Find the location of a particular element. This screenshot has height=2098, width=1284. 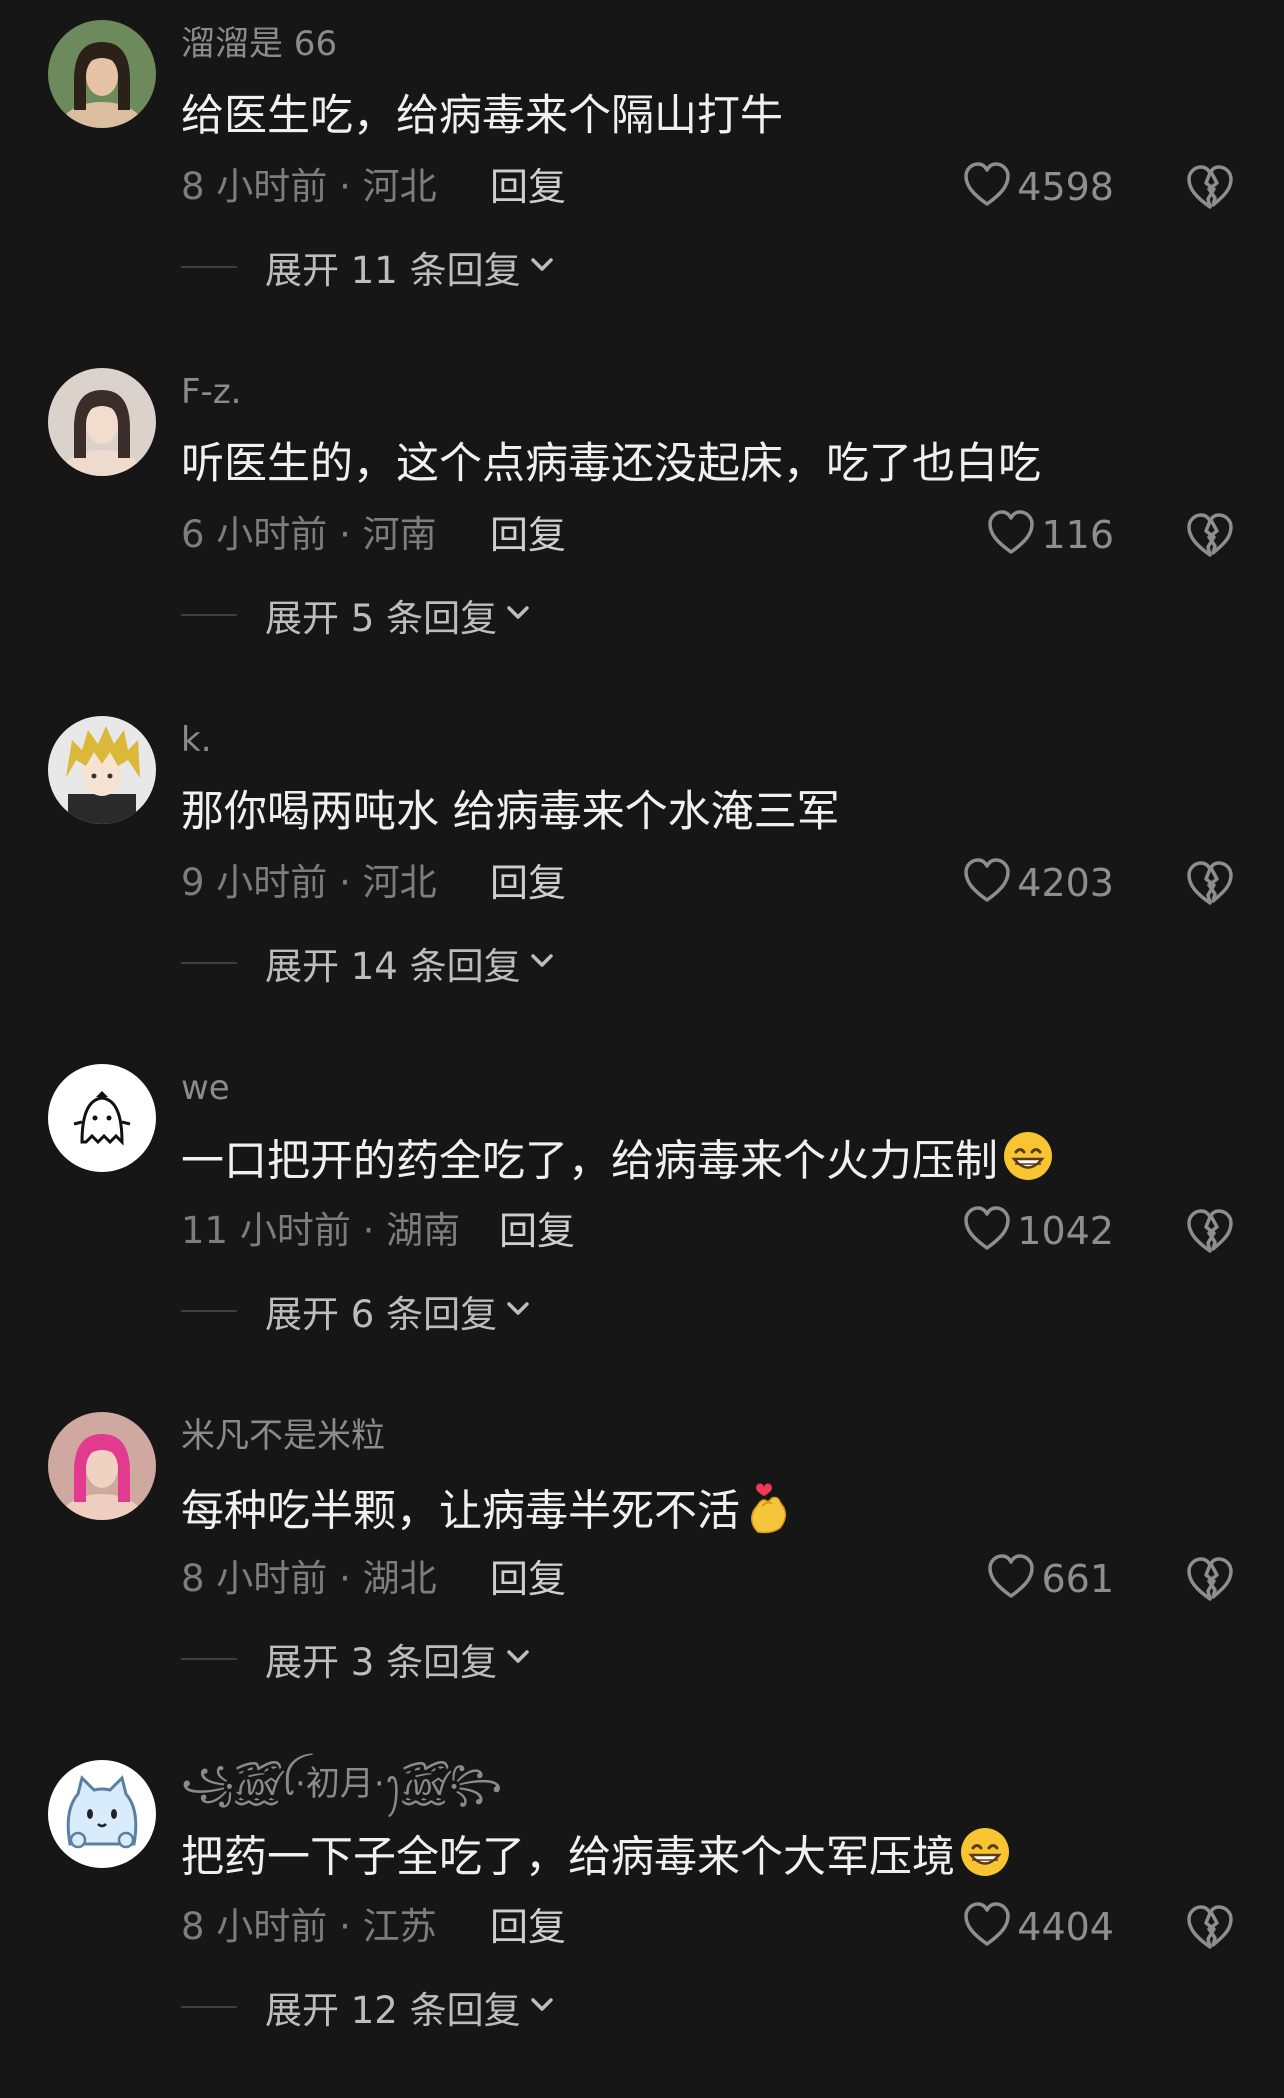

username: 米凡不是米粒 is located at coordinates (283, 1436).